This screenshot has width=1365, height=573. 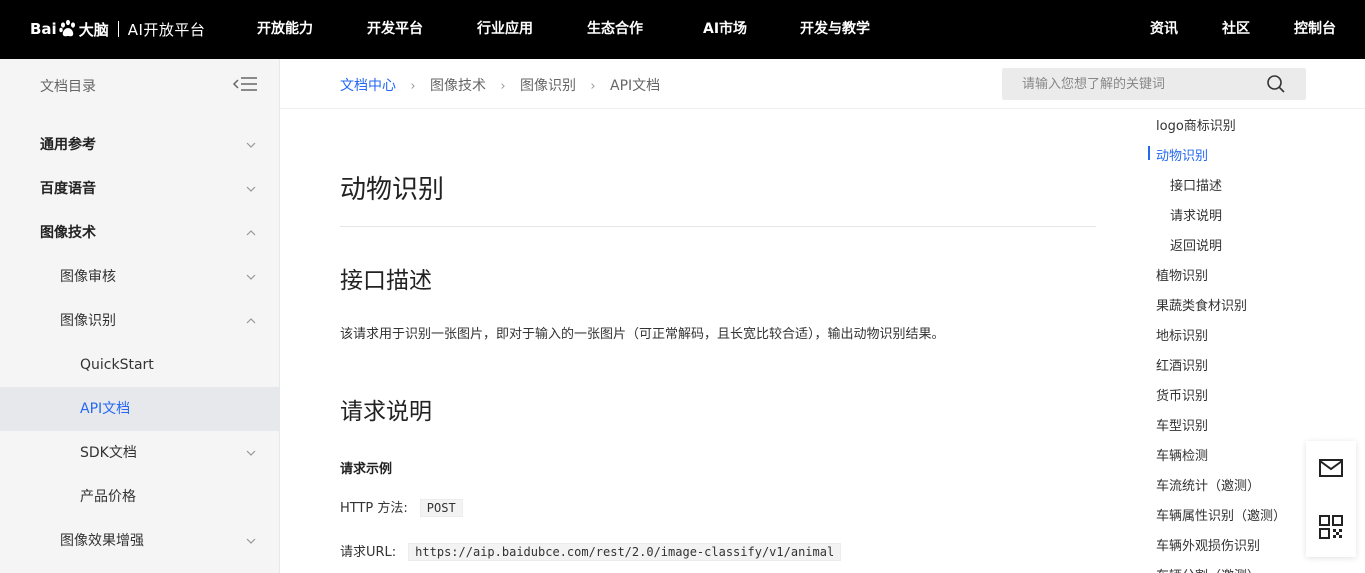 What do you see at coordinates (68, 189) in the screenshot?
I see `sidebar-item-label: 百度语音` at bounding box center [68, 189].